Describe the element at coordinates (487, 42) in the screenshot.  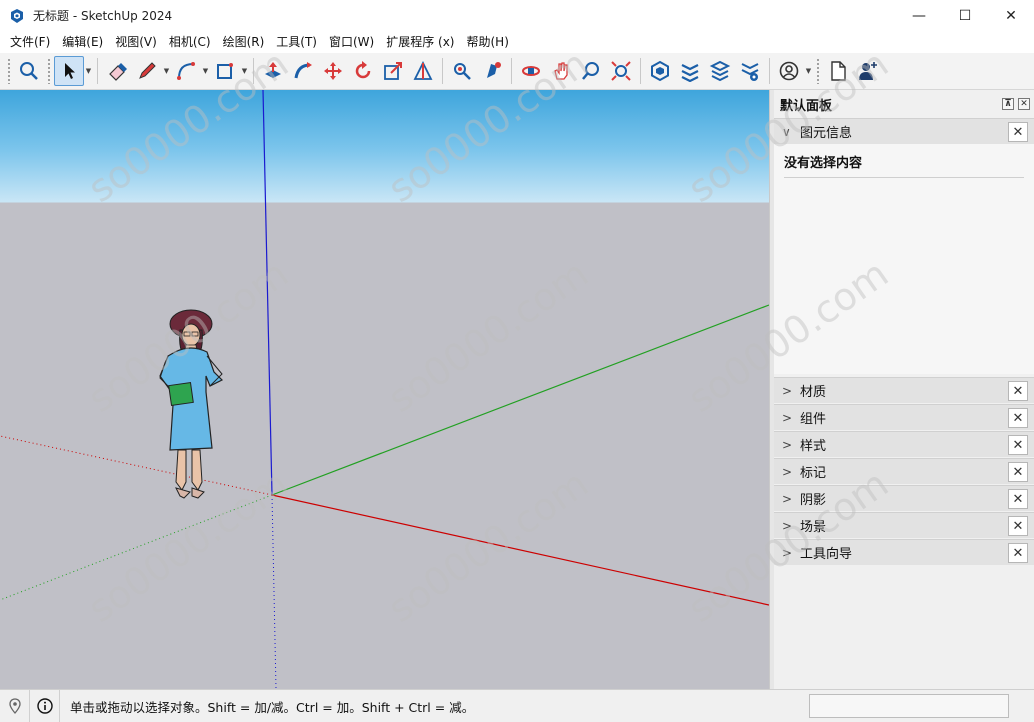
I see `menu-help: 帮助(H)` at that location.